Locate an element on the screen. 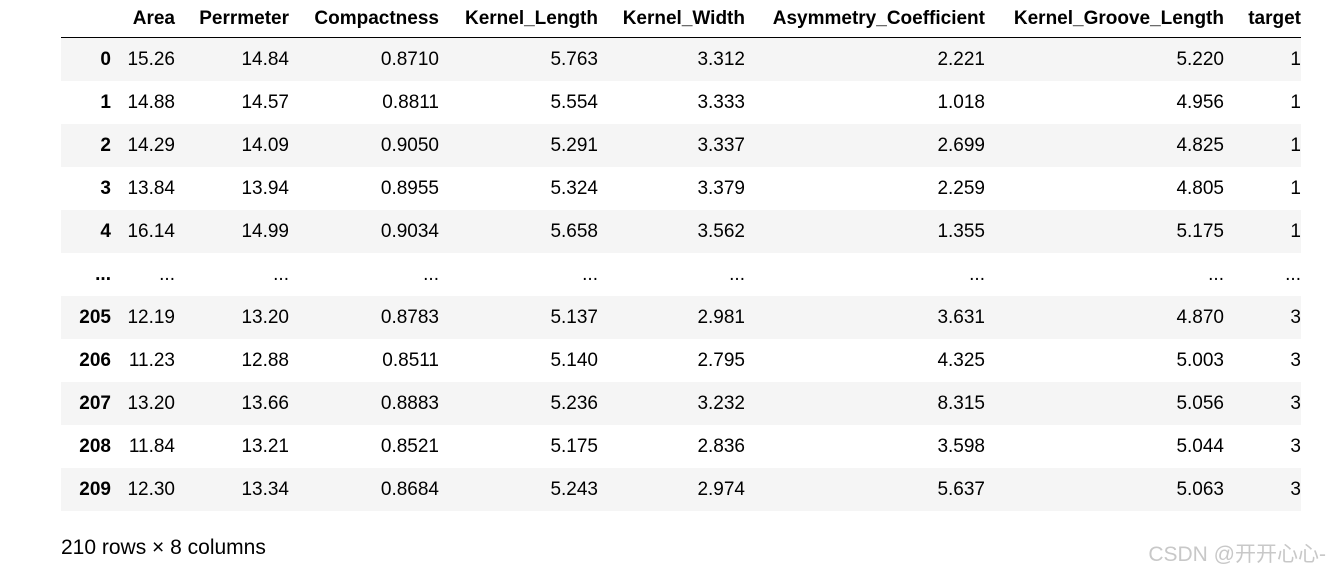 This screenshot has width=1334, height=573. table-cell: 0.8521 is located at coordinates (409, 446).